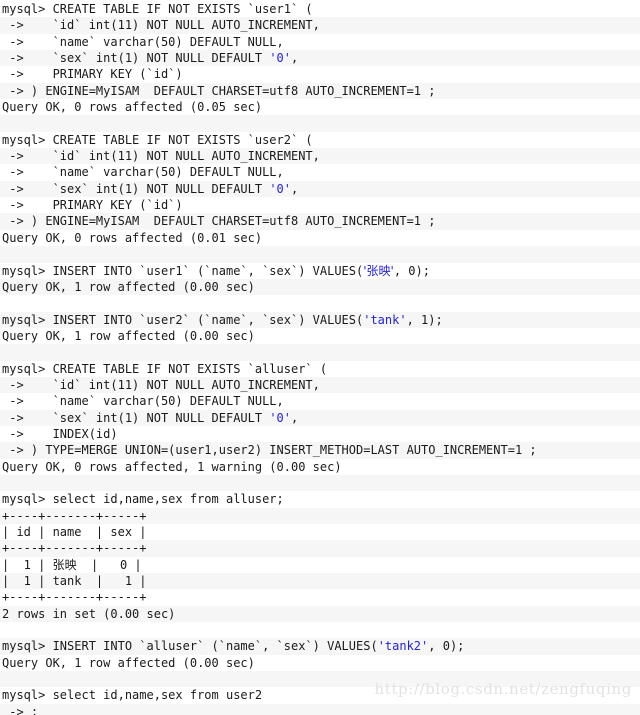 This screenshot has width=640, height=715. I want to click on sql-string-literal-cjk: '张映', so click(378, 270).